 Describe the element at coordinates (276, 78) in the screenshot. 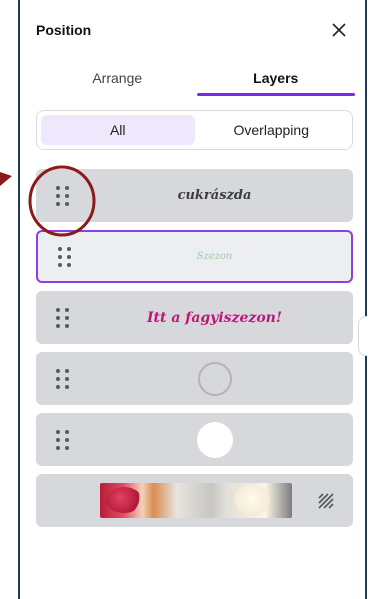

I see `tab-layers: Layers` at that location.